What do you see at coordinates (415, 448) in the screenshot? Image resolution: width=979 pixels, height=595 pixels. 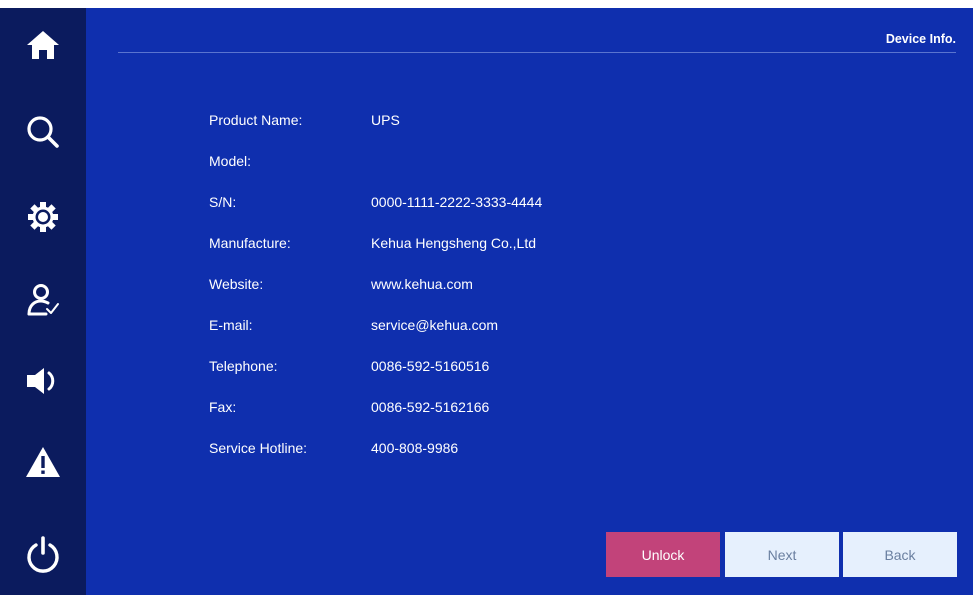 I see `info-value: 400-808-9986` at bounding box center [415, 448].